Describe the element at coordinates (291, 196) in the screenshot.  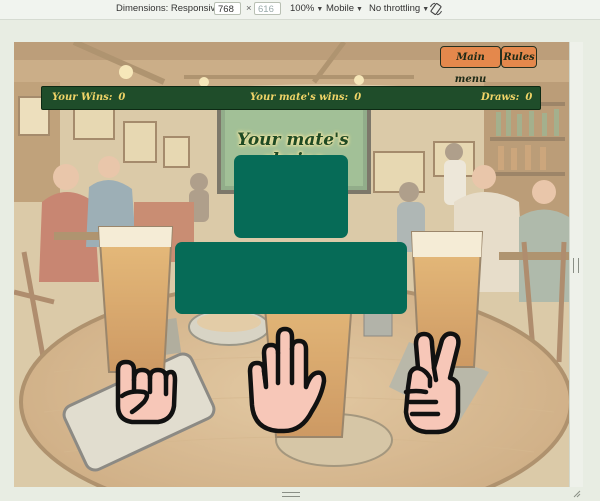
I see `mate-choice-display` at that location.